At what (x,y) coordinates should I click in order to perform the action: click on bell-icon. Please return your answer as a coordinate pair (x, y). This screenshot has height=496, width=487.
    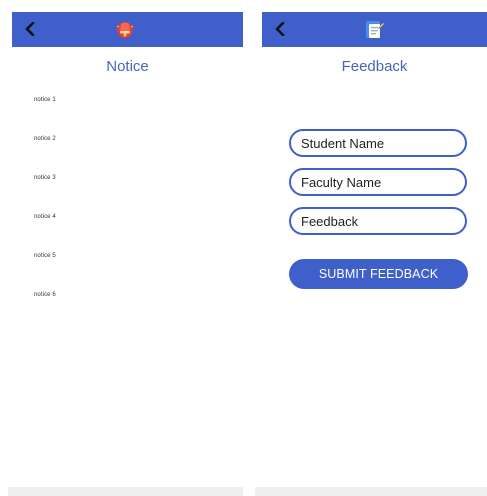
    Looking at the image, I should click on (125, 30).